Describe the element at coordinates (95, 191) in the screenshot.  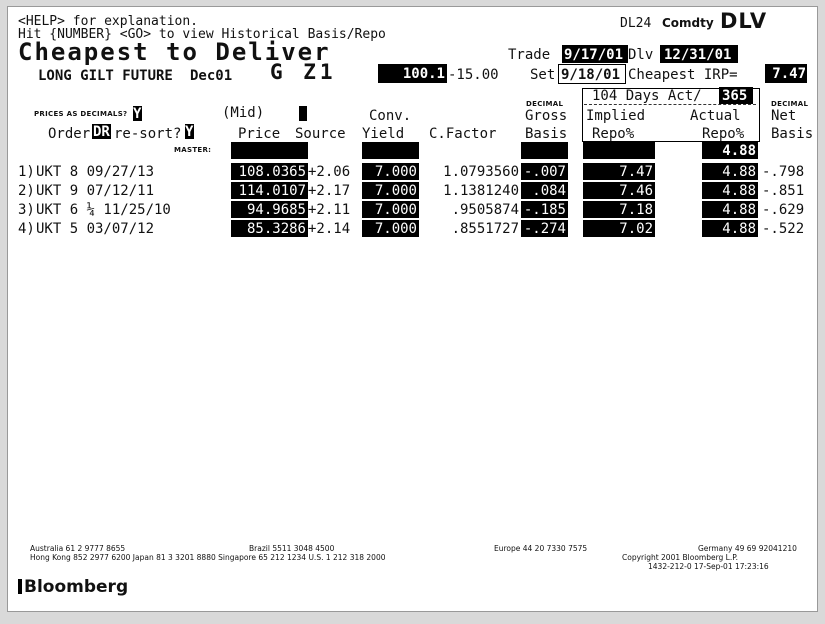
I see `row-bond: UKT 9 07/12/11` at that location.